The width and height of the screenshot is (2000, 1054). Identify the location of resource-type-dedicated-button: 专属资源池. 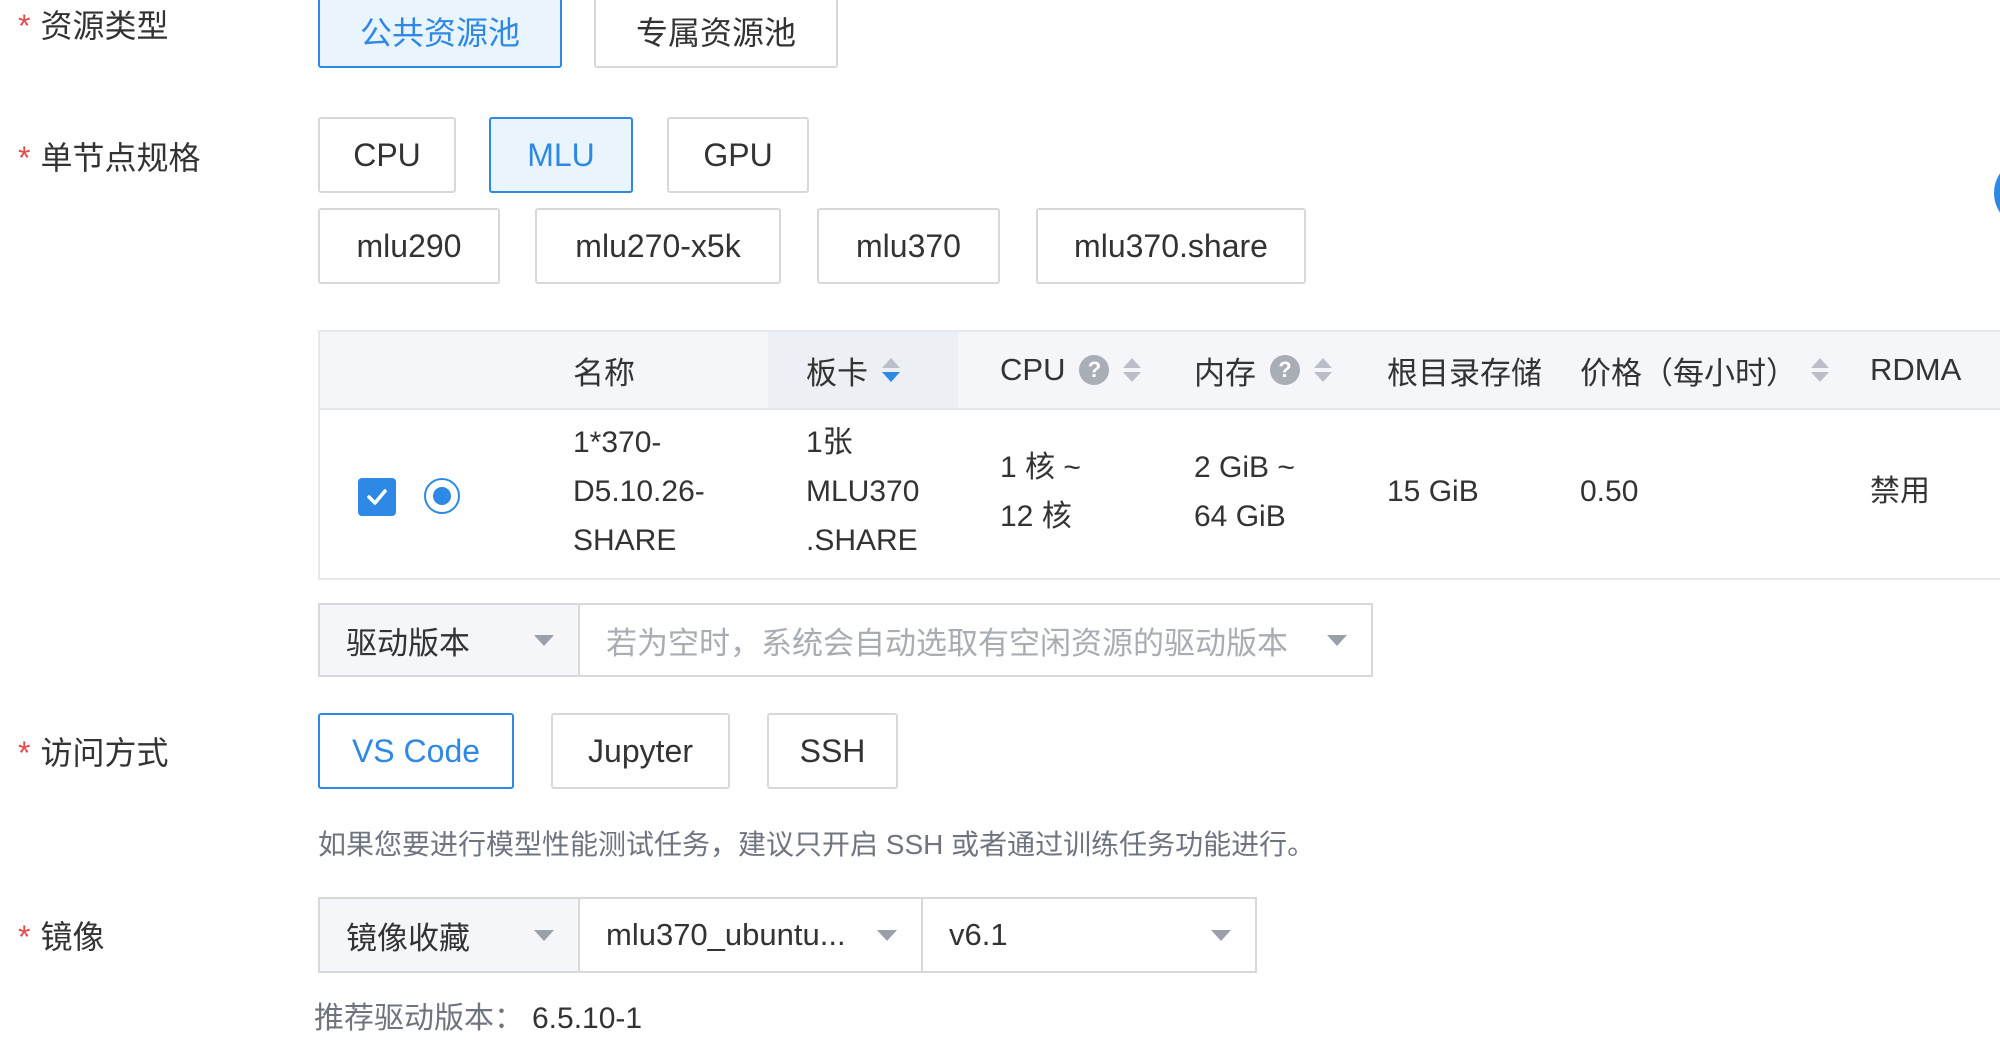
(716, 34).